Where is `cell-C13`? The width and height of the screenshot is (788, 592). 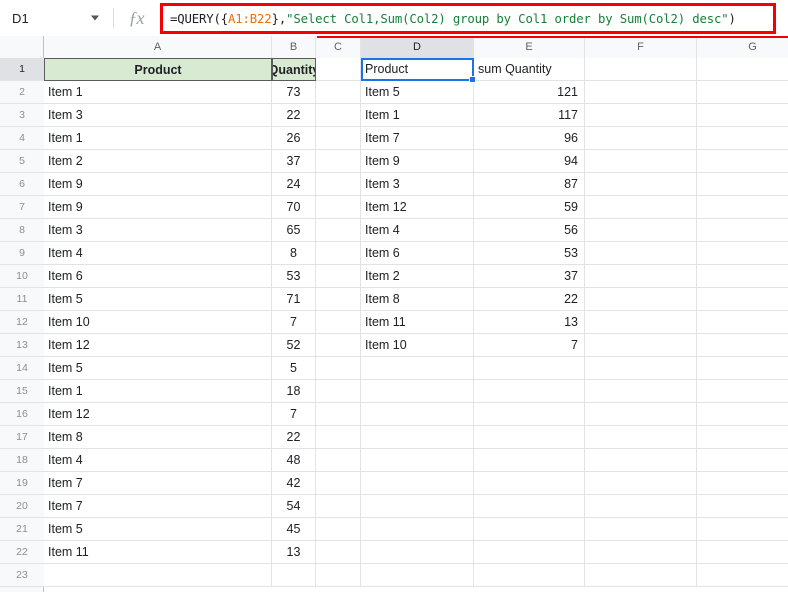
cell-C13 is located at coordinates (338, 345).